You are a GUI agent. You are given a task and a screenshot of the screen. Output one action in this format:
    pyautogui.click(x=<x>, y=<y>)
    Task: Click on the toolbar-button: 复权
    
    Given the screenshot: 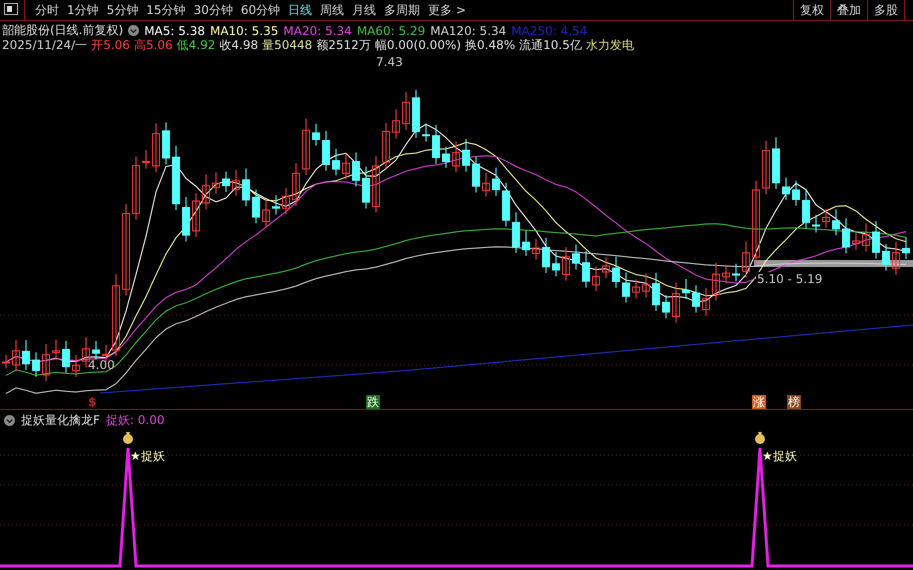 What is the action you would take?
    pyautogui.click(x=811, y=10)
    